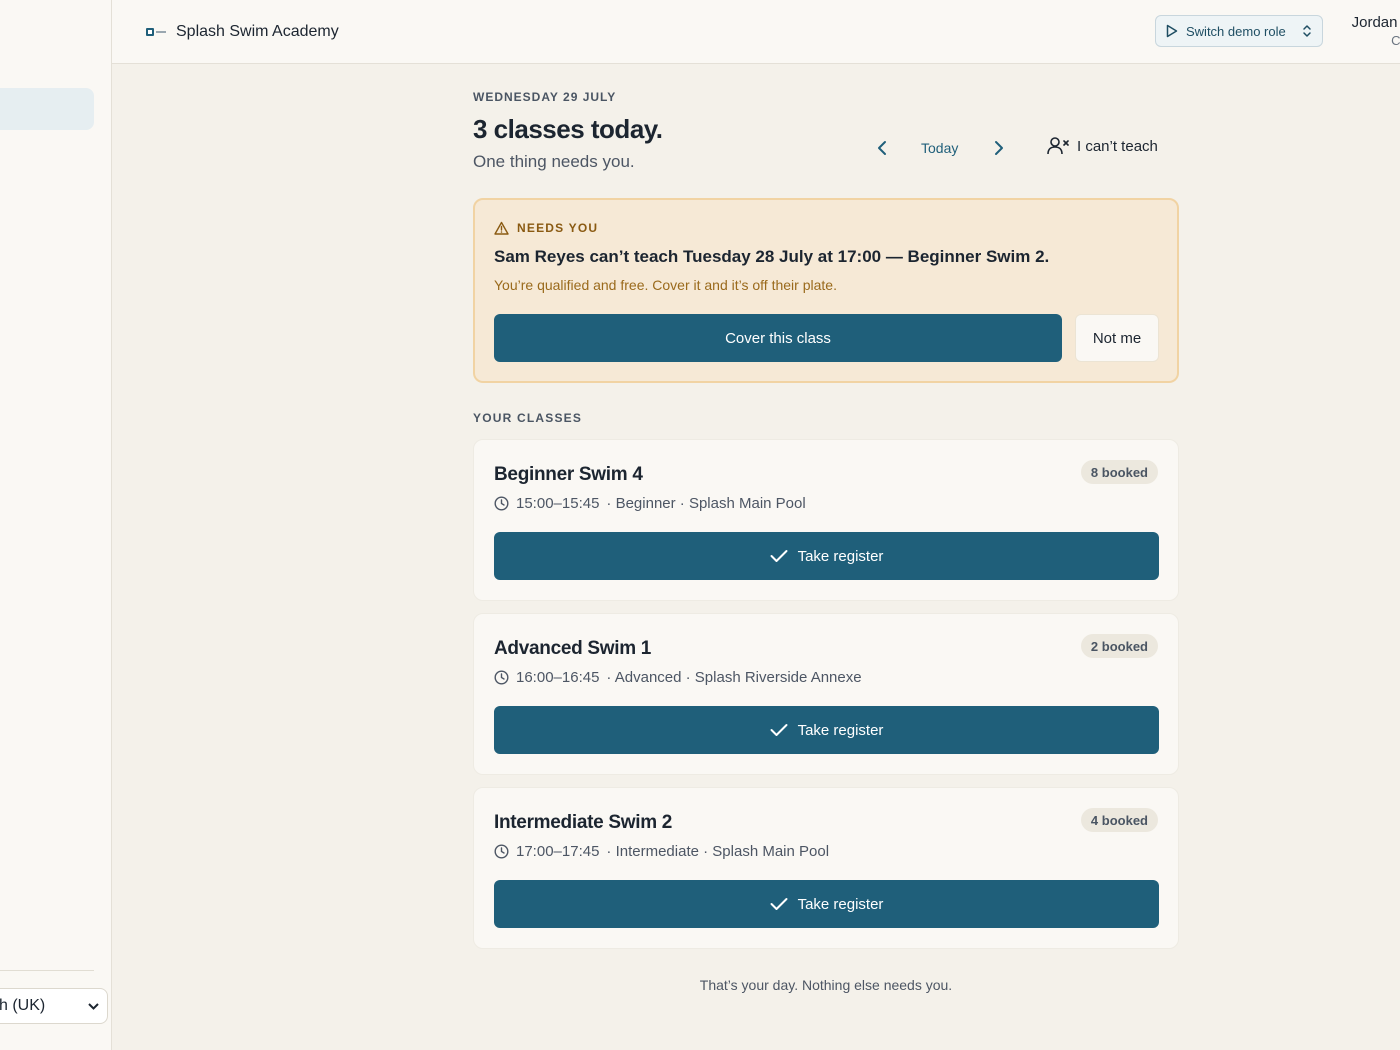 This screenshot has width=1400, height=1050. What do you see at coordinates (47, 970) in the screenshot?
I see `sidebar-divider` at bounding box center [47, 970].